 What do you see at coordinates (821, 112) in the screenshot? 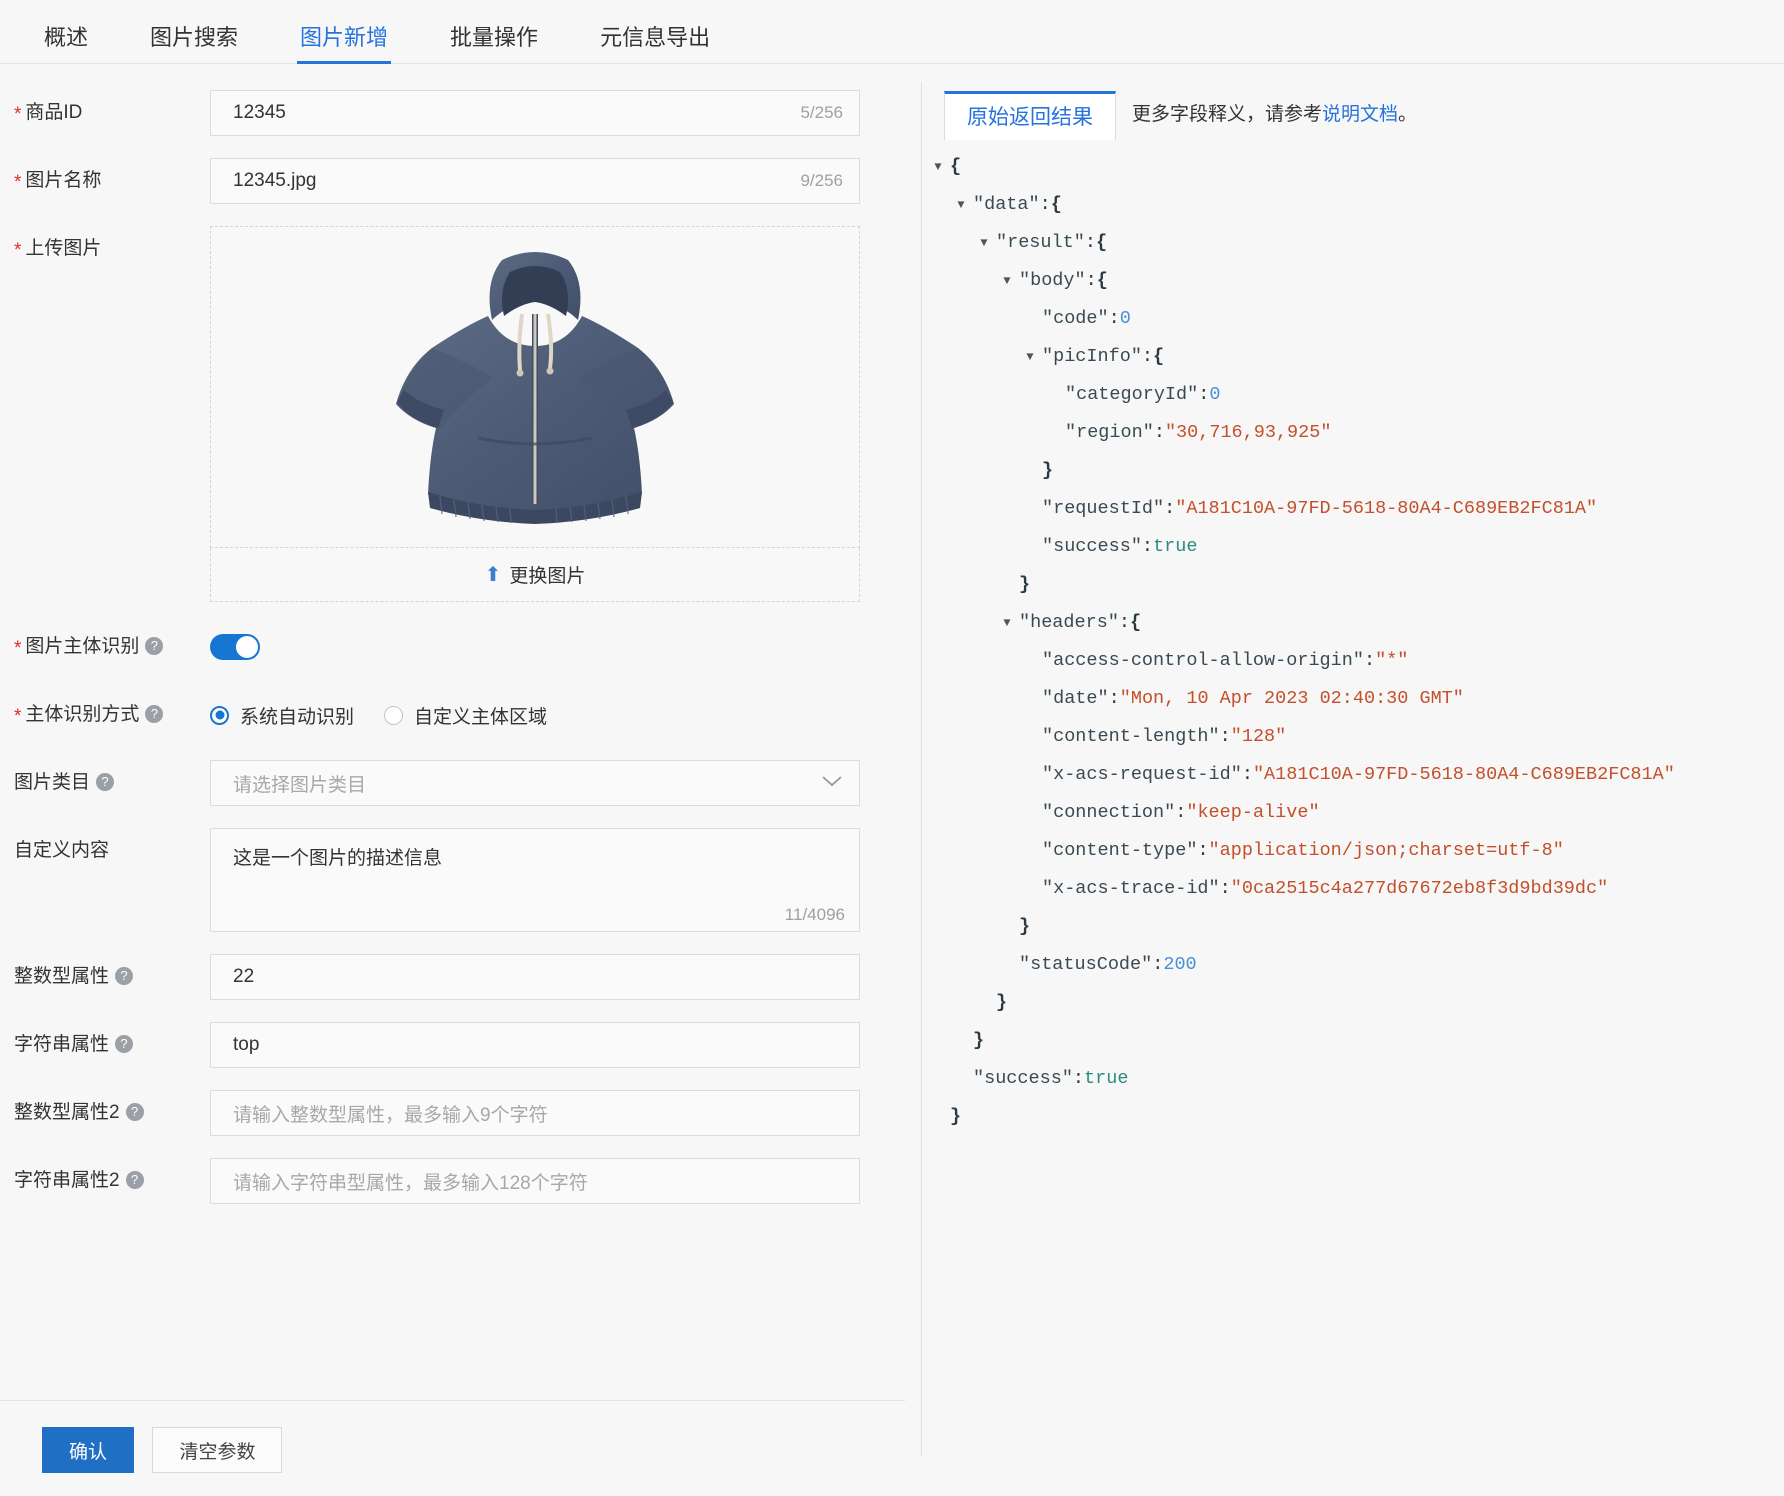
I see `product-id-counter: 5/256` at bounding box center [821, 112].